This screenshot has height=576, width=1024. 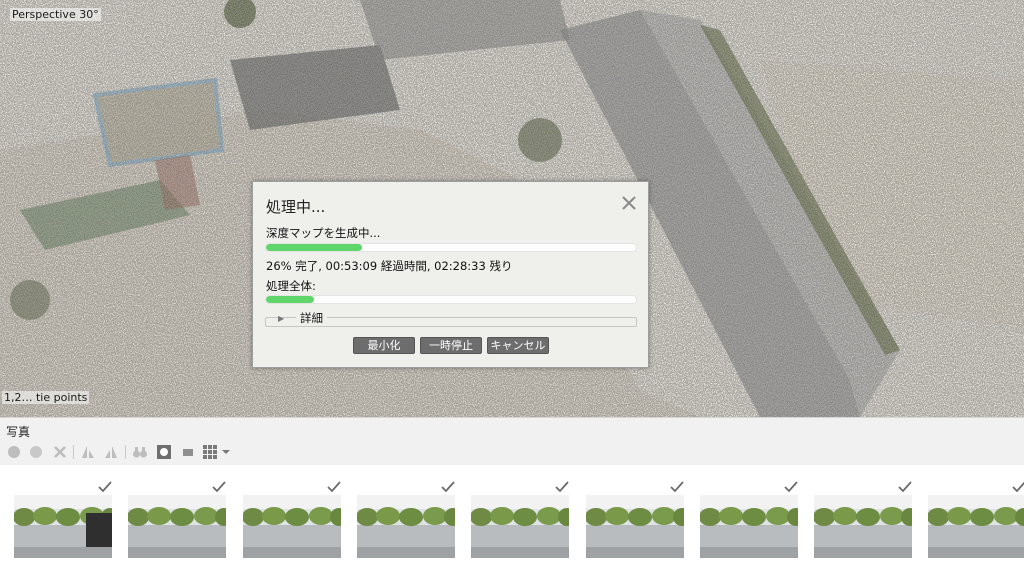 I want to click on rotate-right-icon, so click(x=111, y=452).